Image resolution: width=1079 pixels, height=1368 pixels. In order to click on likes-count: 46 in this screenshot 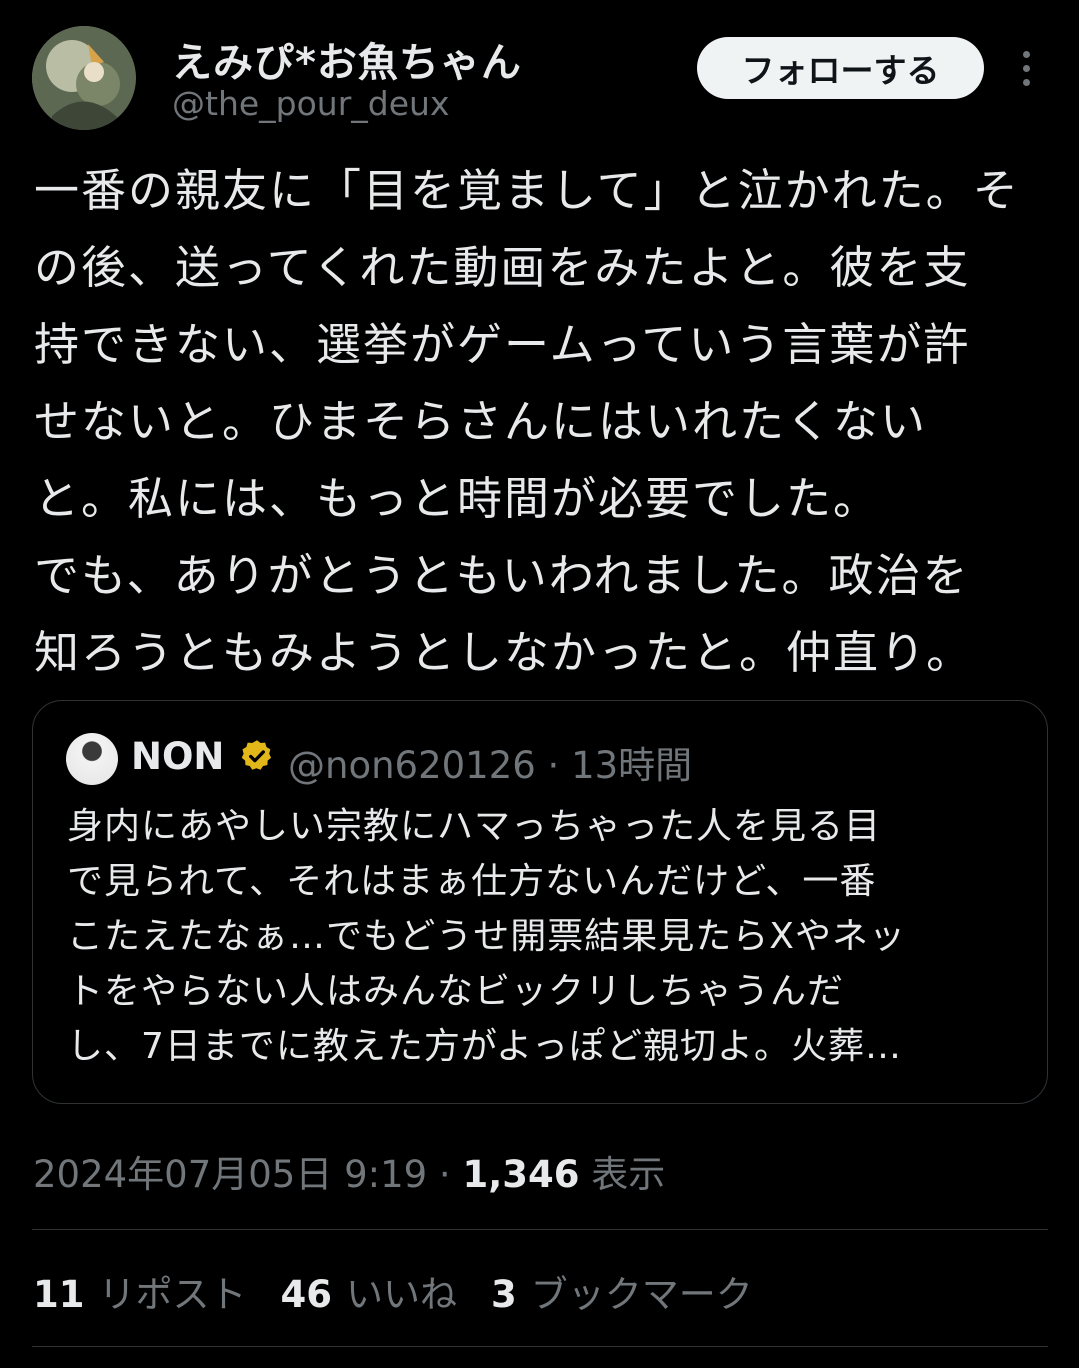, I will do `click(306, 1294)`.